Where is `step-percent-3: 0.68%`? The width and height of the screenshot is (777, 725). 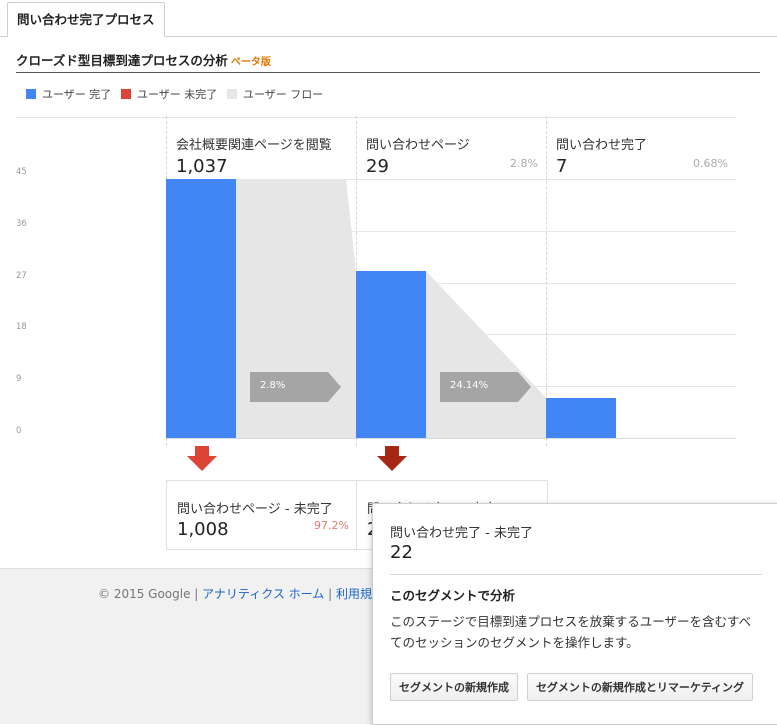
step-percent-3: 0.68% is located at coordinates (710, 163).